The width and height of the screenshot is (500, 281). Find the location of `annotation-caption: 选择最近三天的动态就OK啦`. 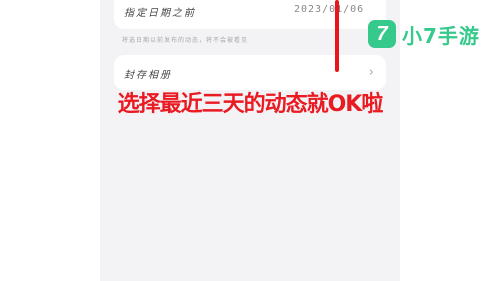

annotation-caption: 选择最近三天的动态就OK啦 is located at coordinates (250, 104).